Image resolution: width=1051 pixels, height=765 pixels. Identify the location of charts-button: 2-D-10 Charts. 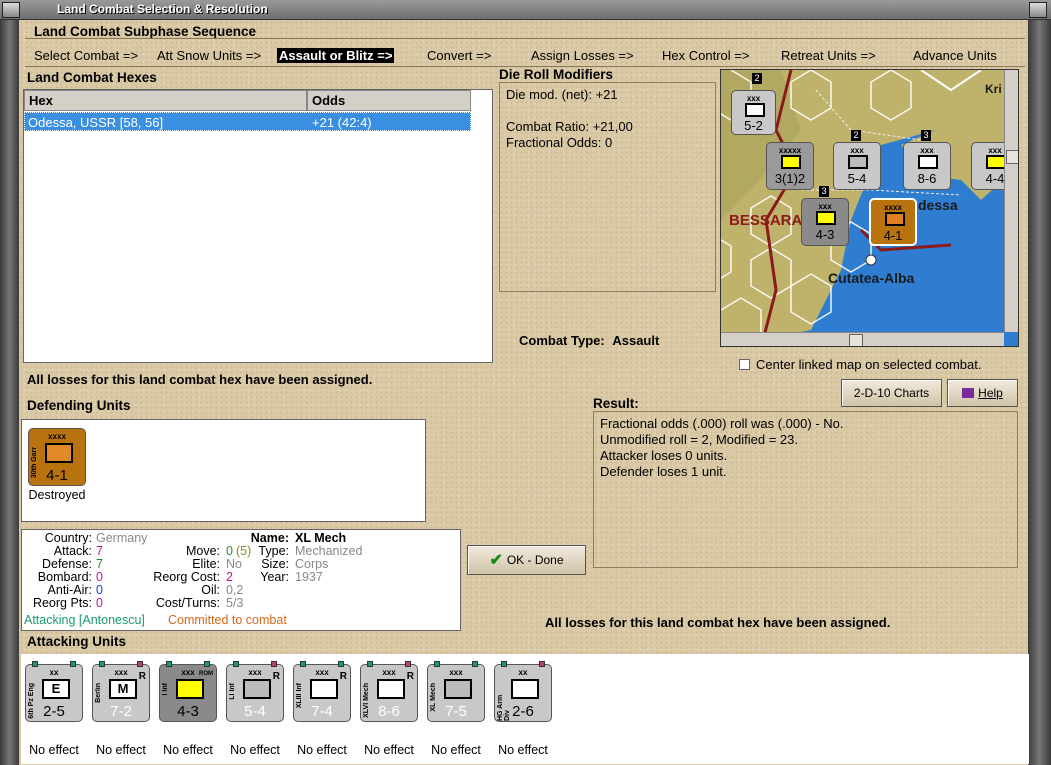
(891, 393).